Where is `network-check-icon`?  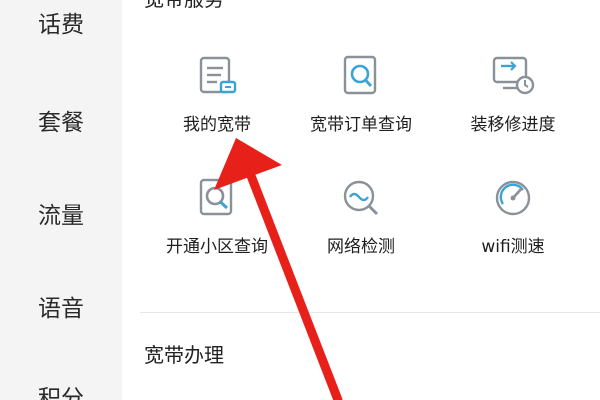
network-check-icon is located at coordinates (361, 198).